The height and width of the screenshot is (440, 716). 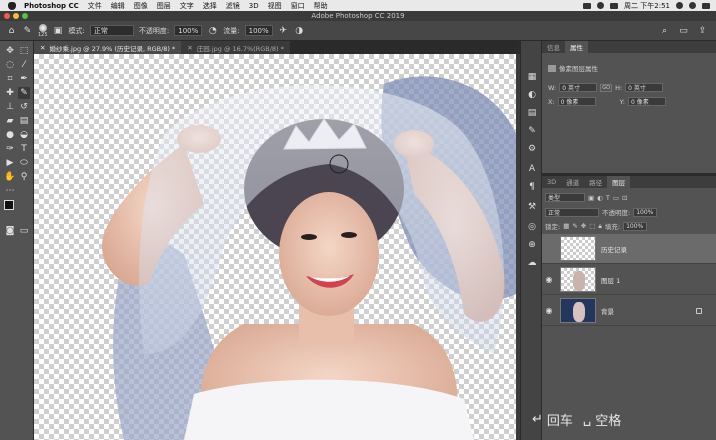 I want to click on adjustments-panel-icon: ⚙, so click(x=532, y=149).